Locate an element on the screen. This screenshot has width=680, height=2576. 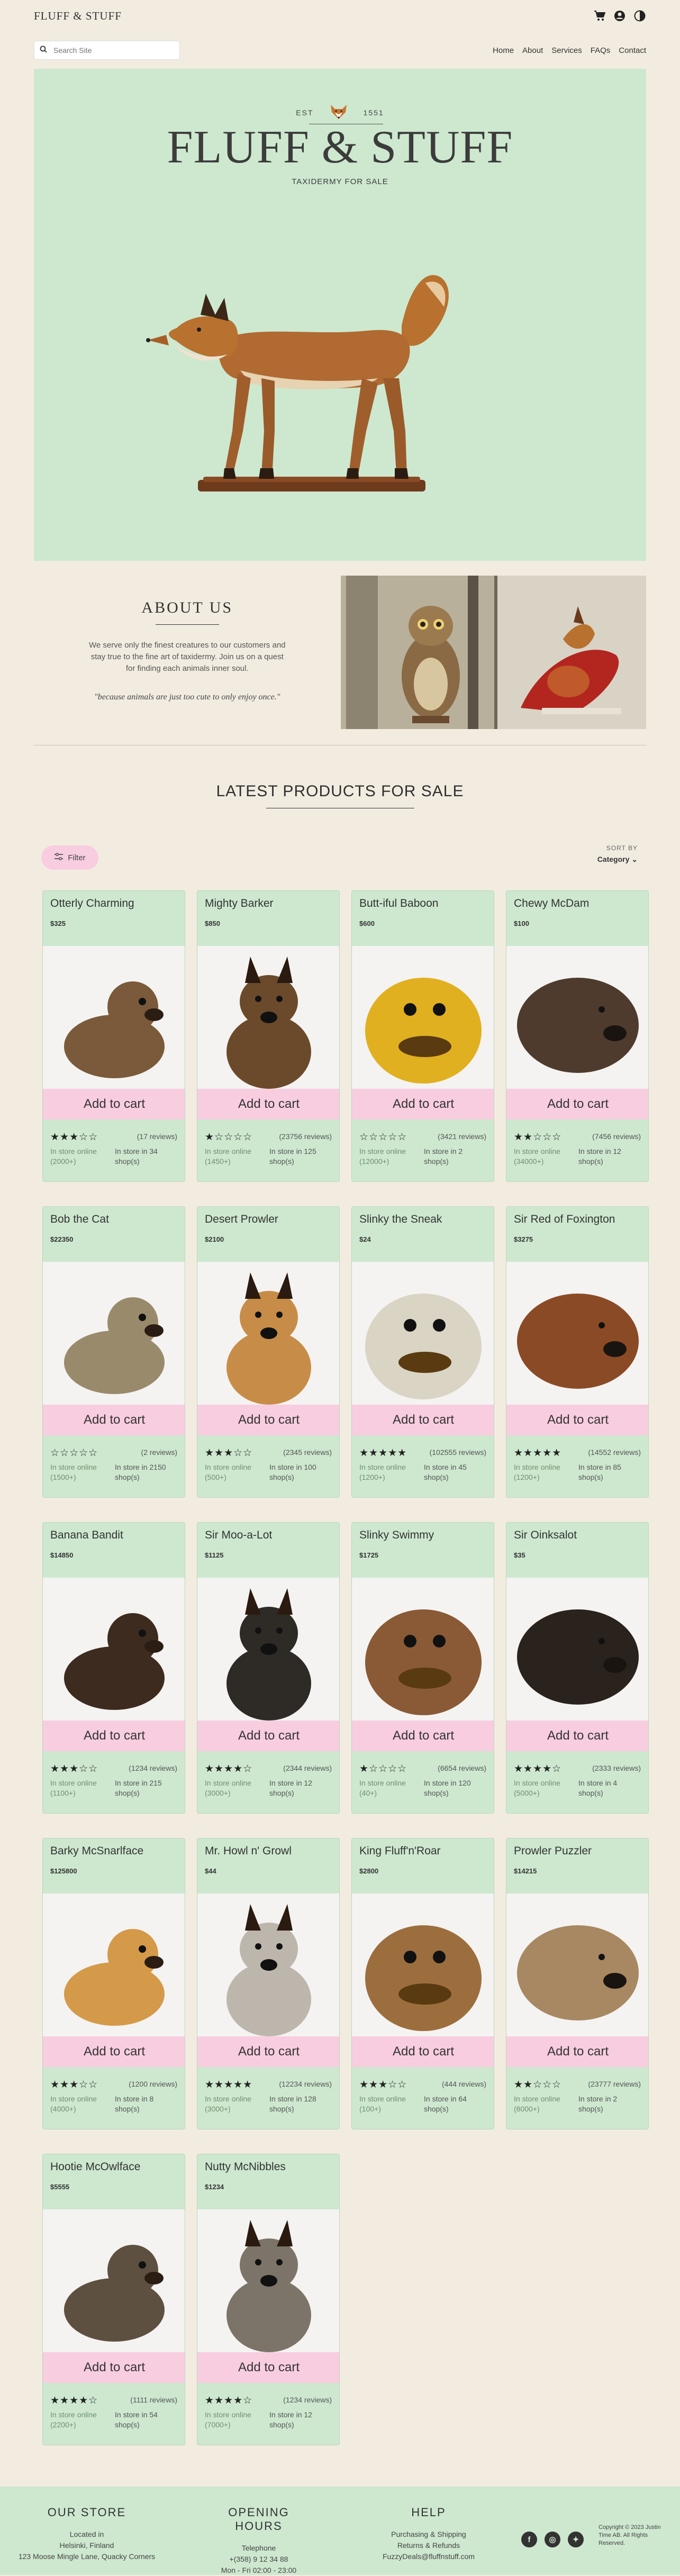
product-name: Nutty McNibbles is located at coordinates (245, 2167).